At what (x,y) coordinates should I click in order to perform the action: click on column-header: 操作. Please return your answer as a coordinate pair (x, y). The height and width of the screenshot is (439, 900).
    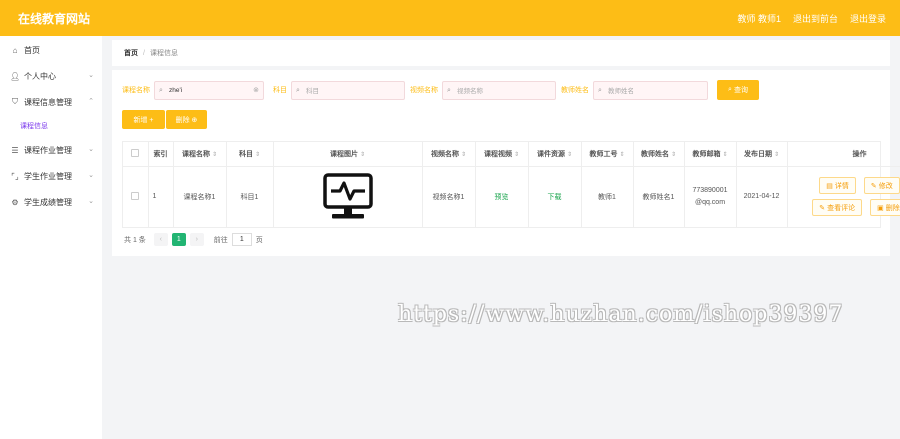
    Looking at the image, I should click on (843, 154).